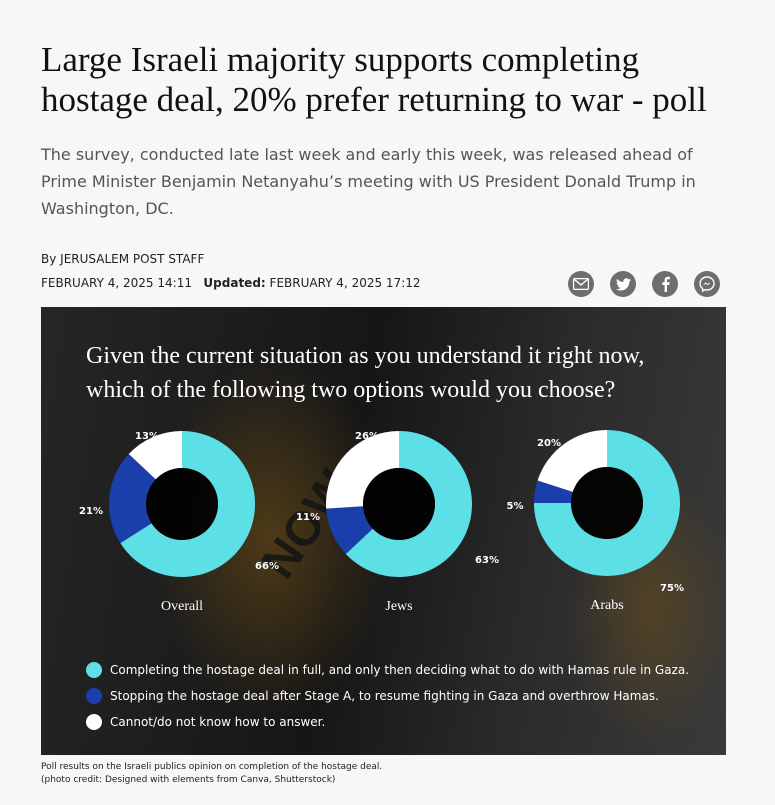  Describe the element at coordinates (182, 504) in the screenshot. I see `donut-hole-overall` at that location.